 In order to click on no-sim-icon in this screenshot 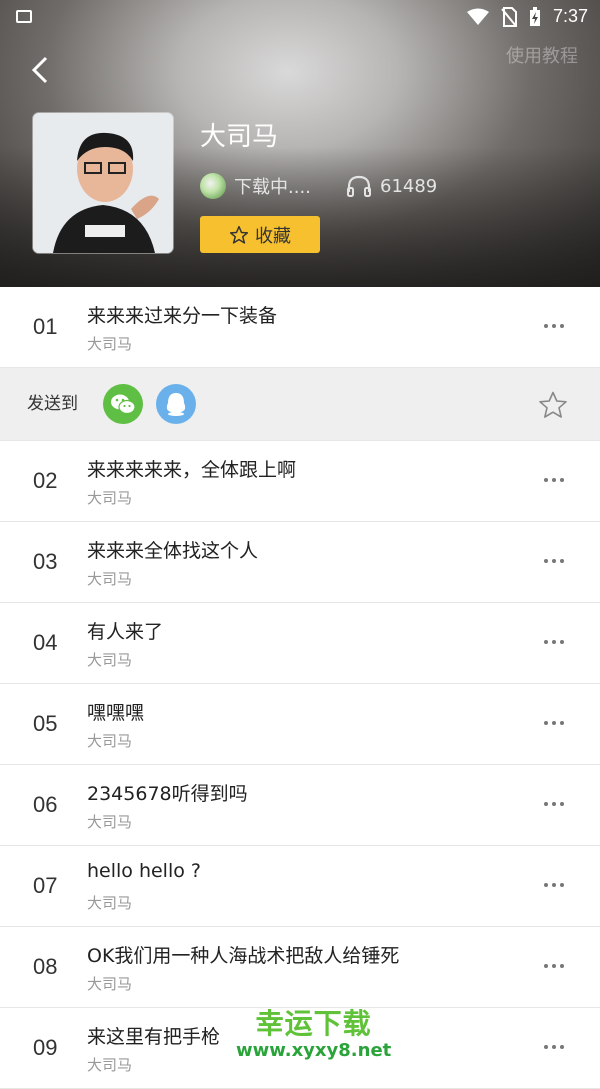, I will do `click(509, 16)`.